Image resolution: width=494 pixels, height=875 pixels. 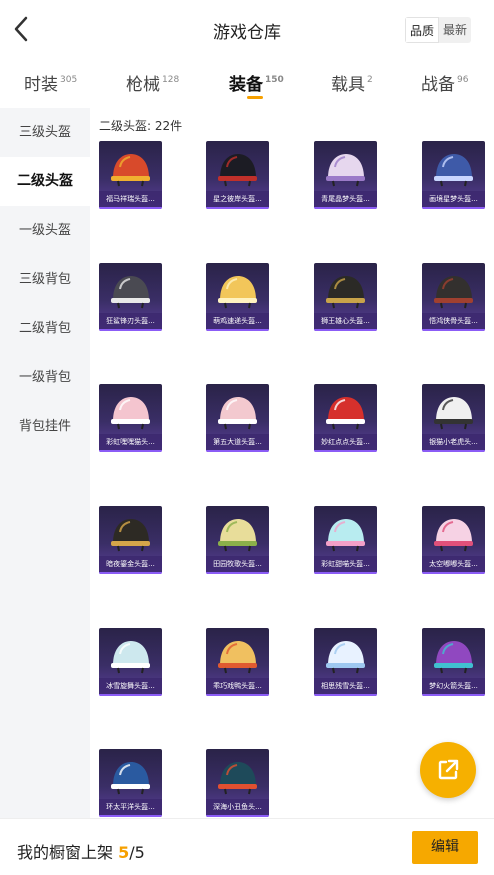 I want to click on showcase-status: 我的橱窗上架 5/5, so click(x=81, y=852).